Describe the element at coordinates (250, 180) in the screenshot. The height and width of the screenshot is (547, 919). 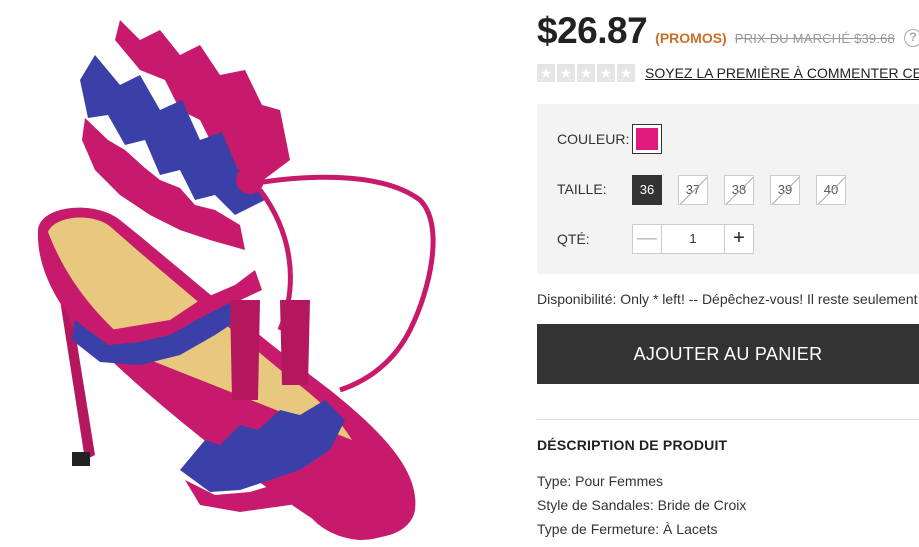
I see `lace-knot` at that location.